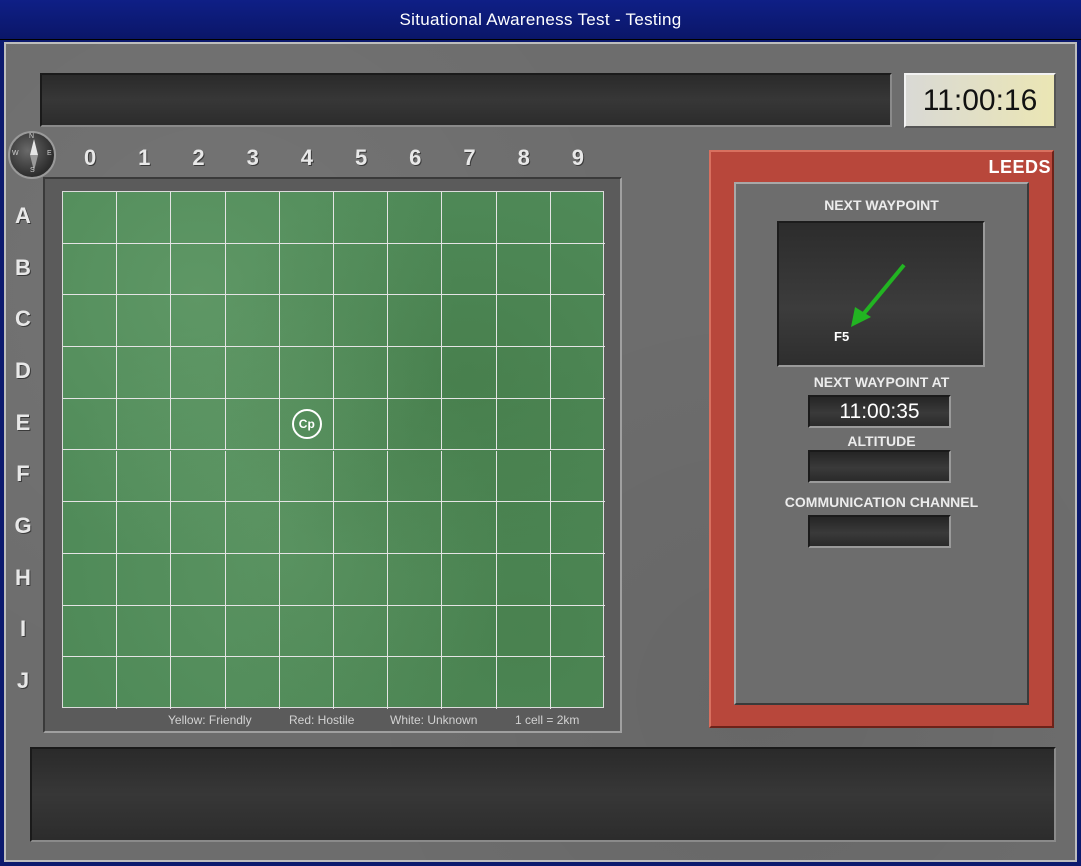  What do you see at coordinates (879, 531) in the screenshot?
I see `communication-channel-field` at bounding box center [879, 531].